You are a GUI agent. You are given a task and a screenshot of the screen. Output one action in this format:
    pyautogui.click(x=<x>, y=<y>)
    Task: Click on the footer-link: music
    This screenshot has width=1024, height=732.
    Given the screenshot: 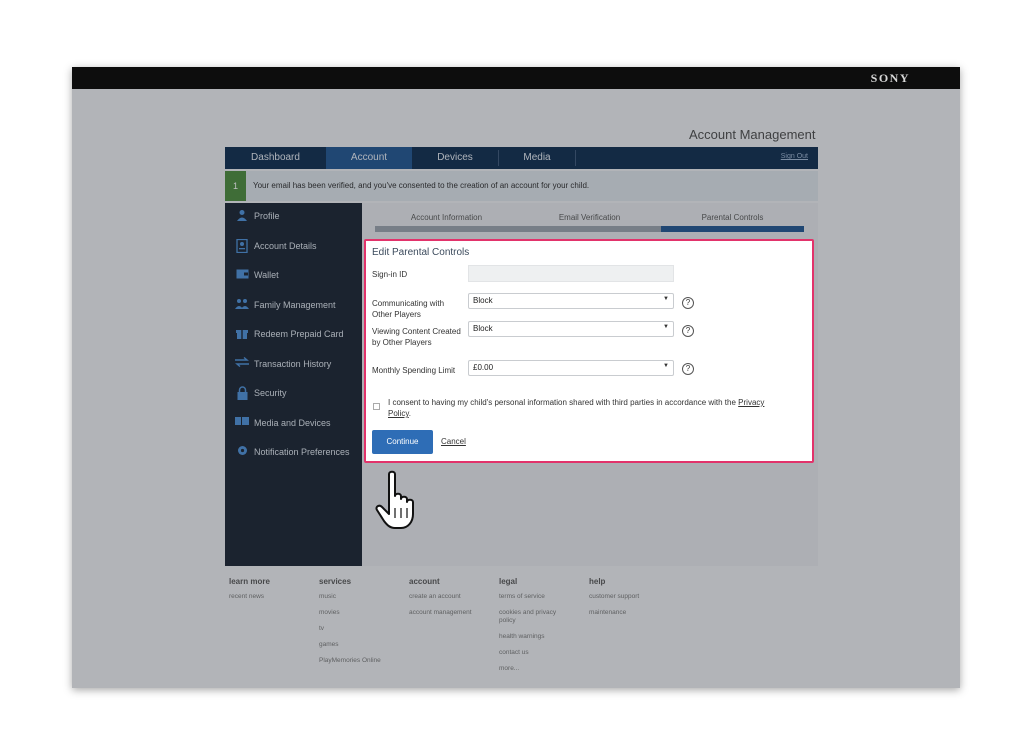 What is the action you would take?
    pyautogui.click(x=364, y=597)
    